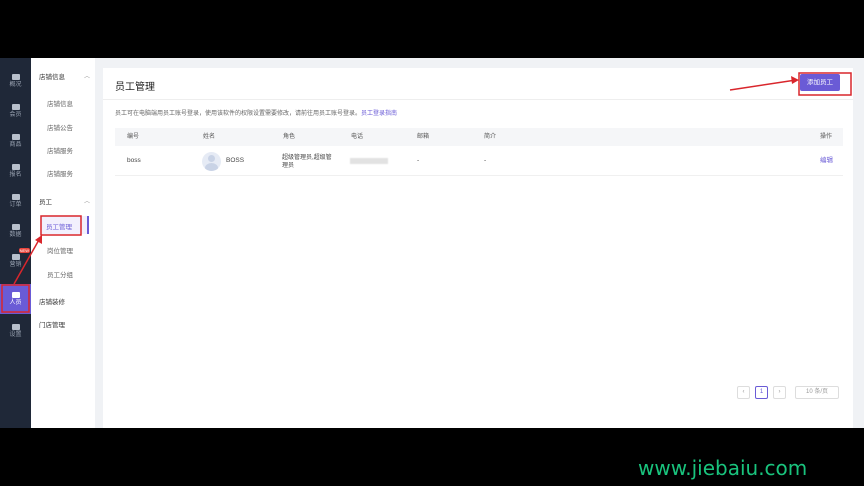 This screenshot has width=864, height=486. Describe the element at coordinates (357, 137) in the screenshot. I see `col-phone: 电话` at that location.